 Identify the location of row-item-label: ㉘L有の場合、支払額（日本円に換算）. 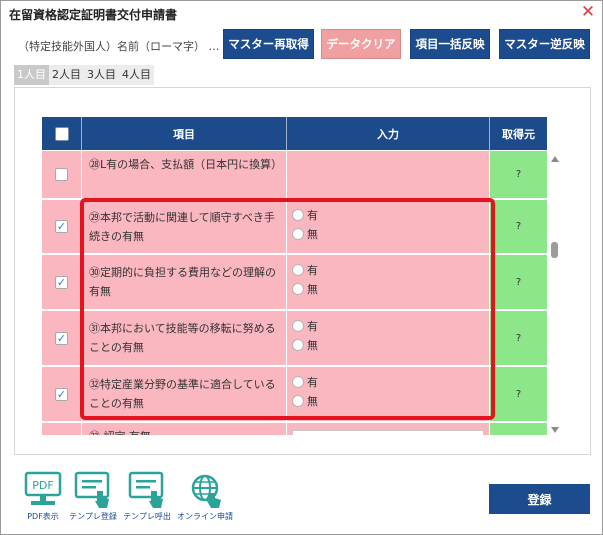
(184, 174).